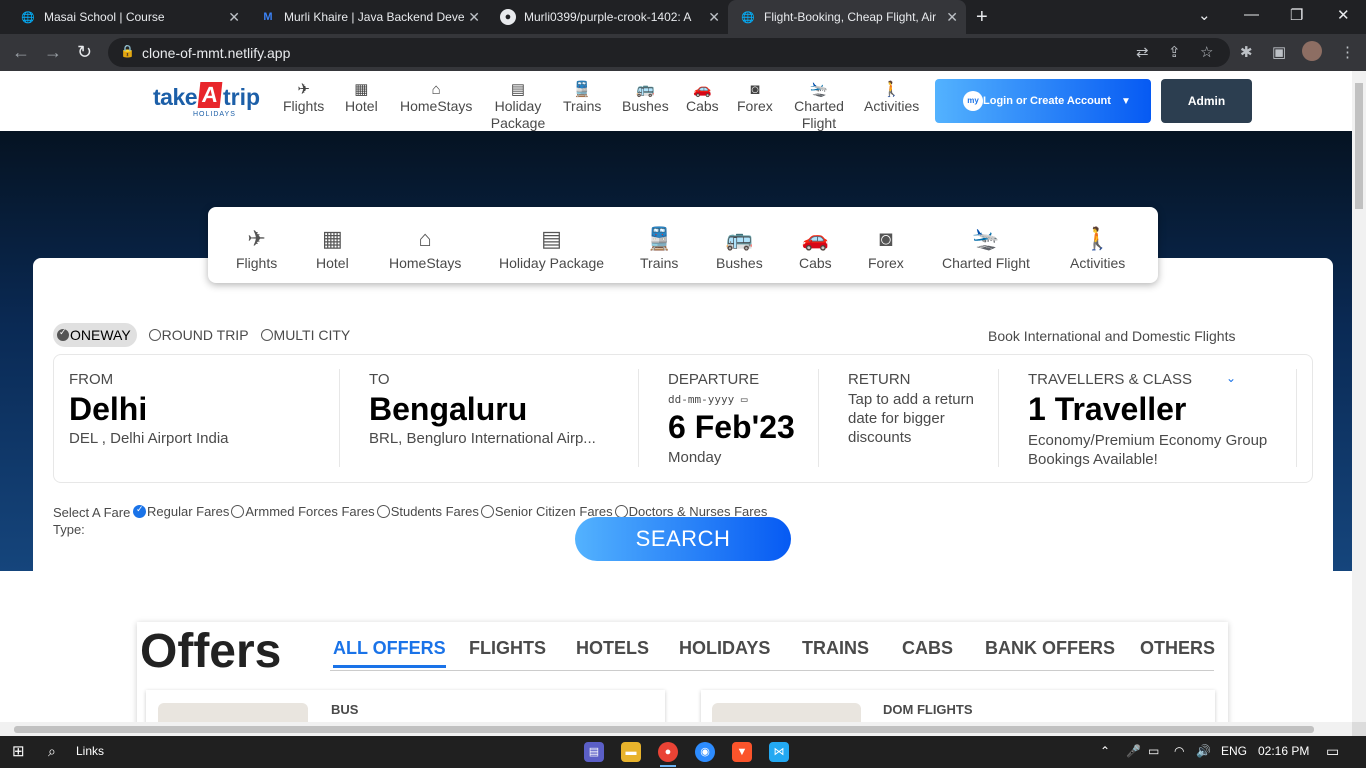  Describe the element at coordinates (669, 52) in the screenshot. I see `url-input: 🔒 clone-of-mmt.netlify.app` at that location.